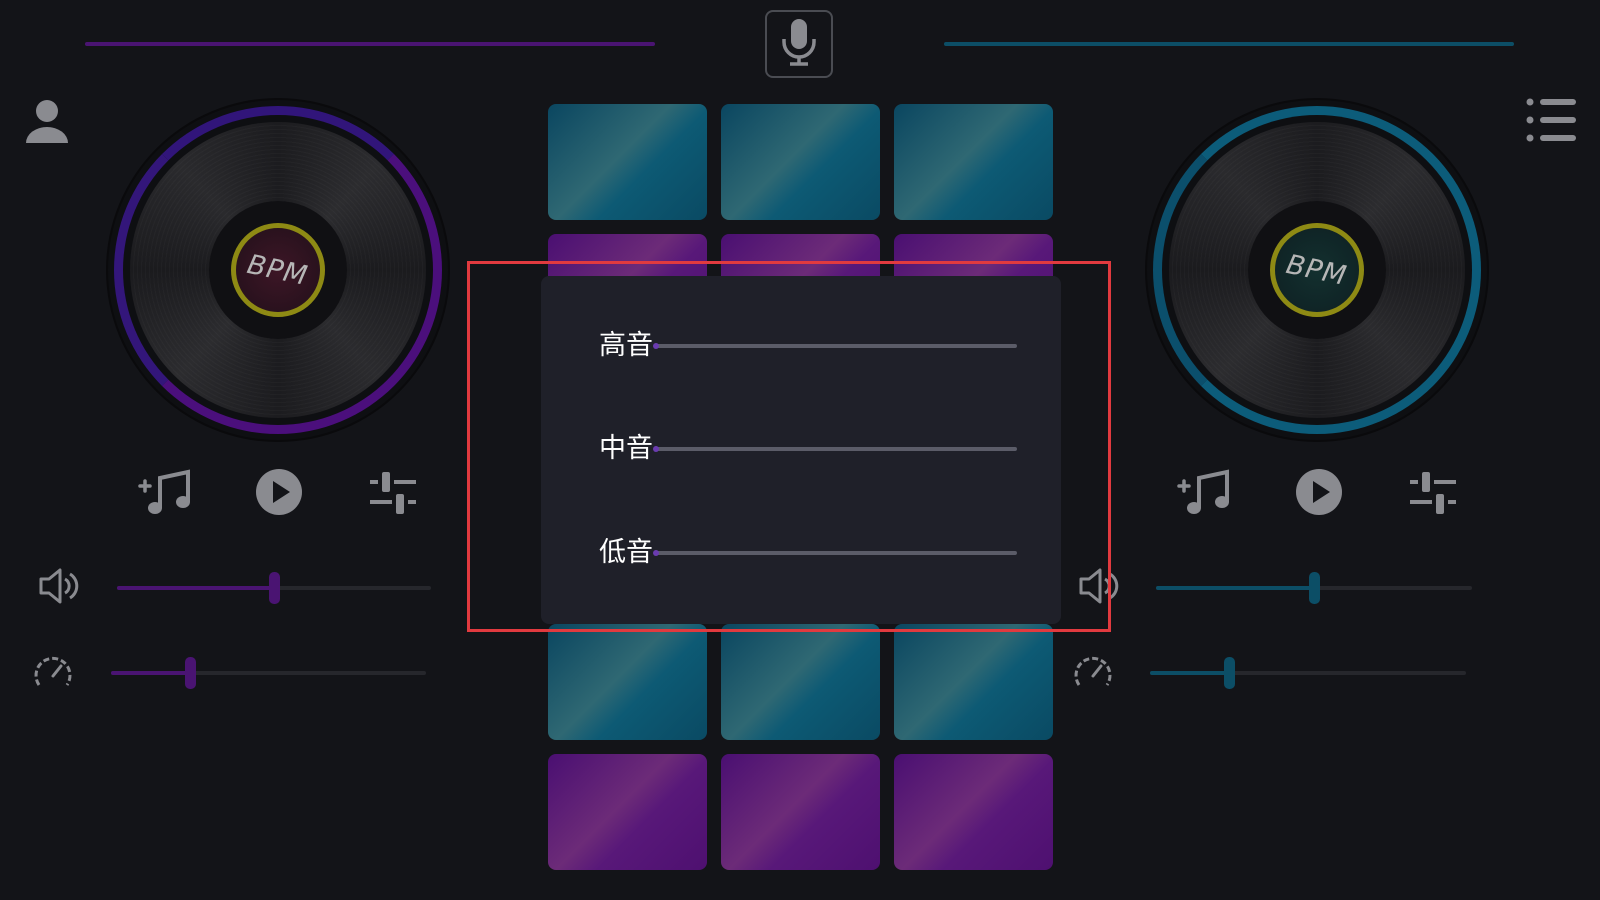 The height and width of the screenshot is (900, 1600). What do you see at coordinates (1189, 673) in the screenshot?
I see `right-pitch-fill` at bounding box center [1189, 673].